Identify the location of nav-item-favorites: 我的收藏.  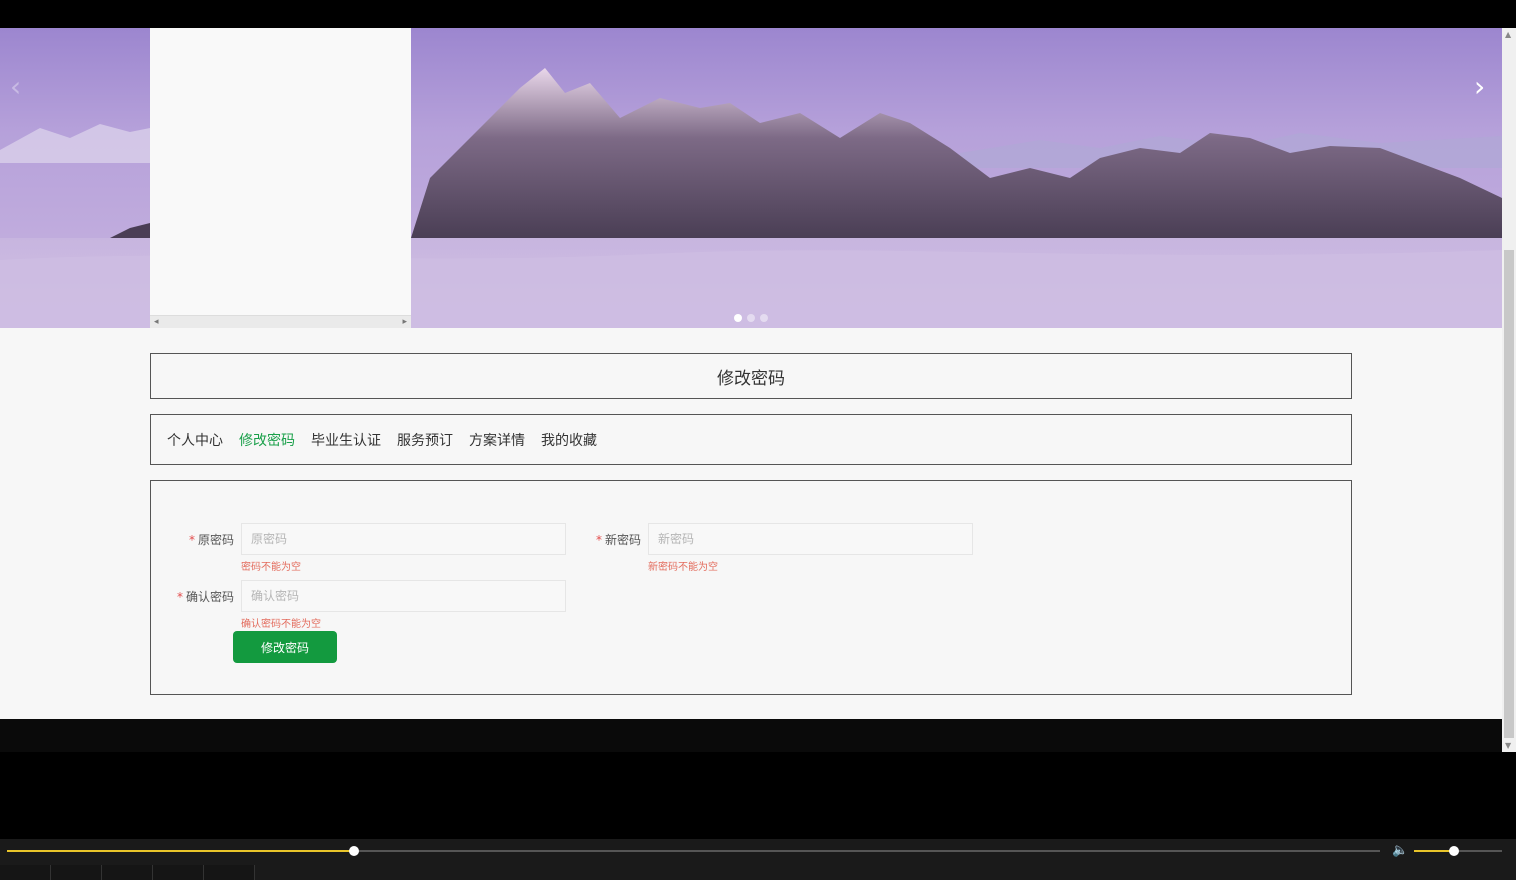
(569, 440).